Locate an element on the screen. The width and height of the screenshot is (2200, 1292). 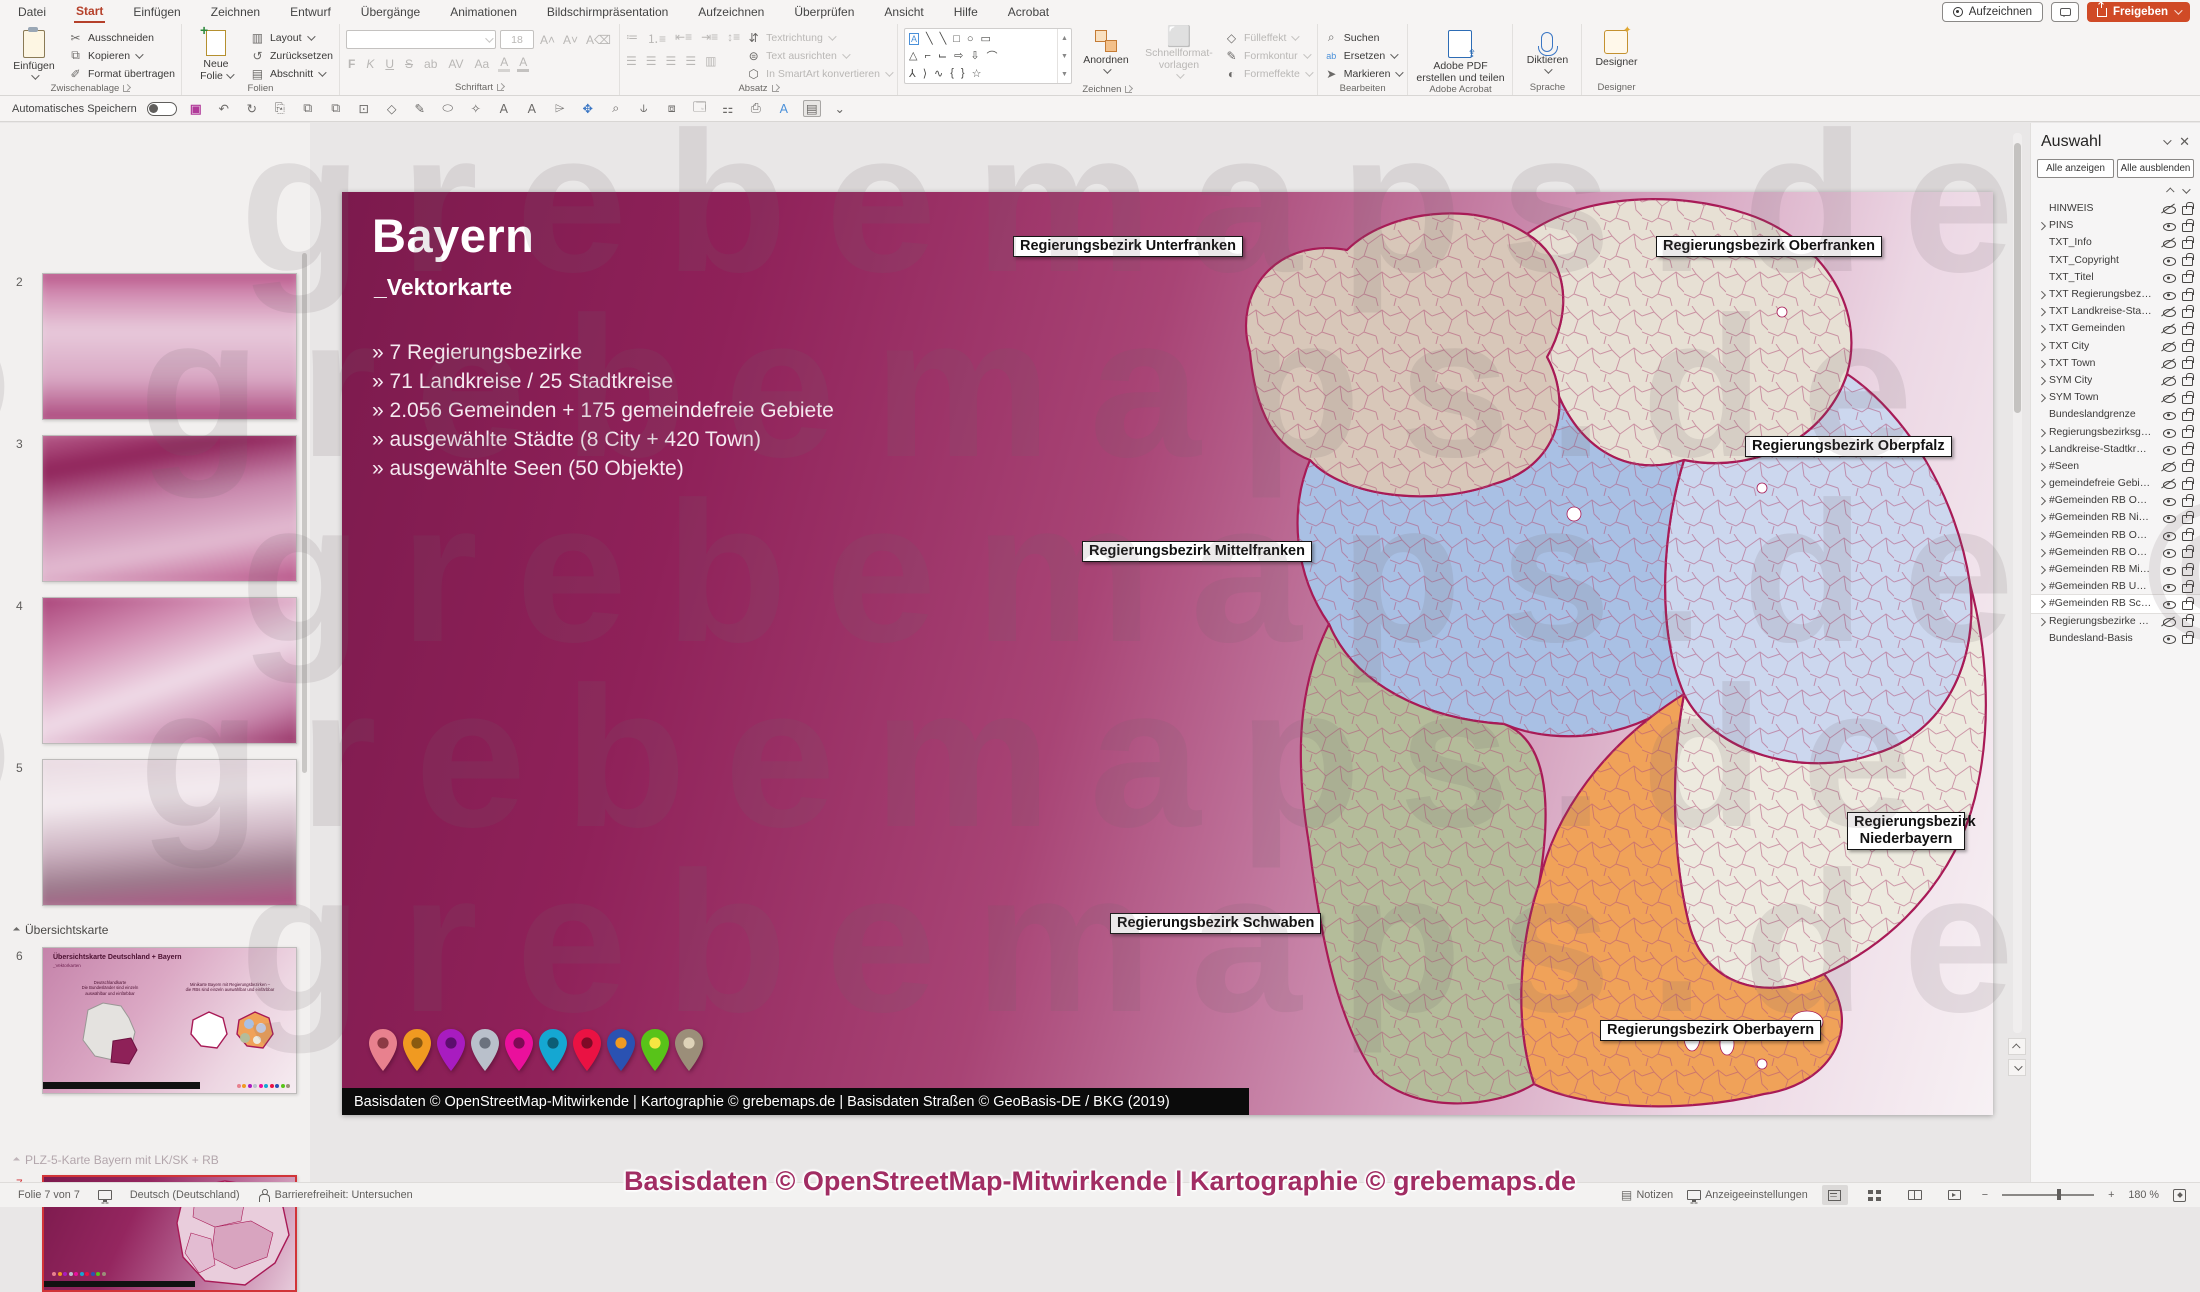
layer-row: SYM Town is located at coordinates (2115, 397).